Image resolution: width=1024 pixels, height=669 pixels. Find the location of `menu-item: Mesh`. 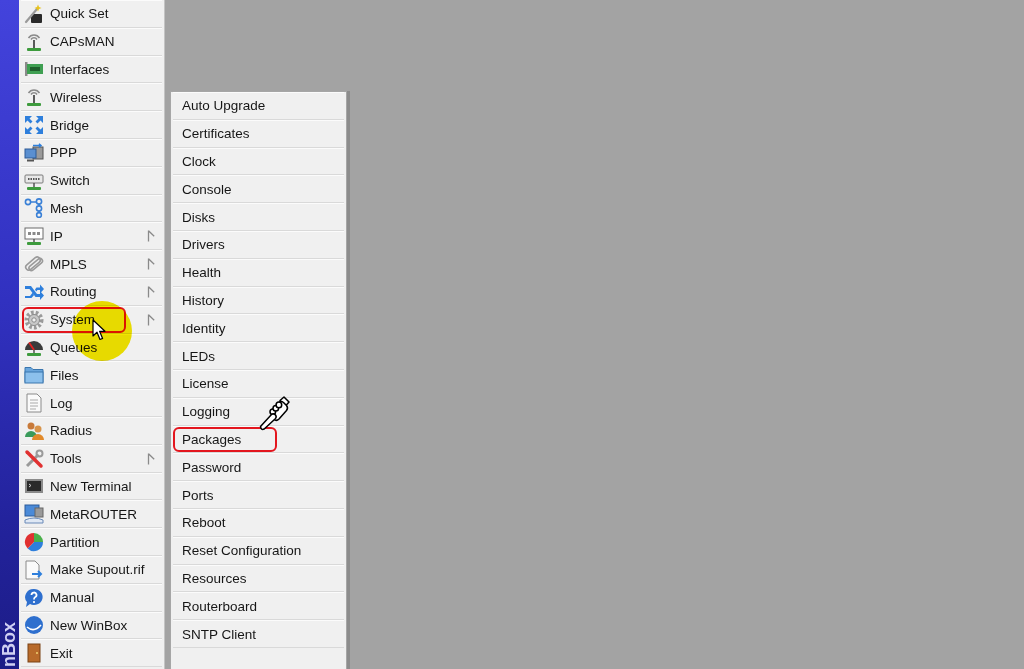

menu-item: Mesh is located at coordinates (91, 208).